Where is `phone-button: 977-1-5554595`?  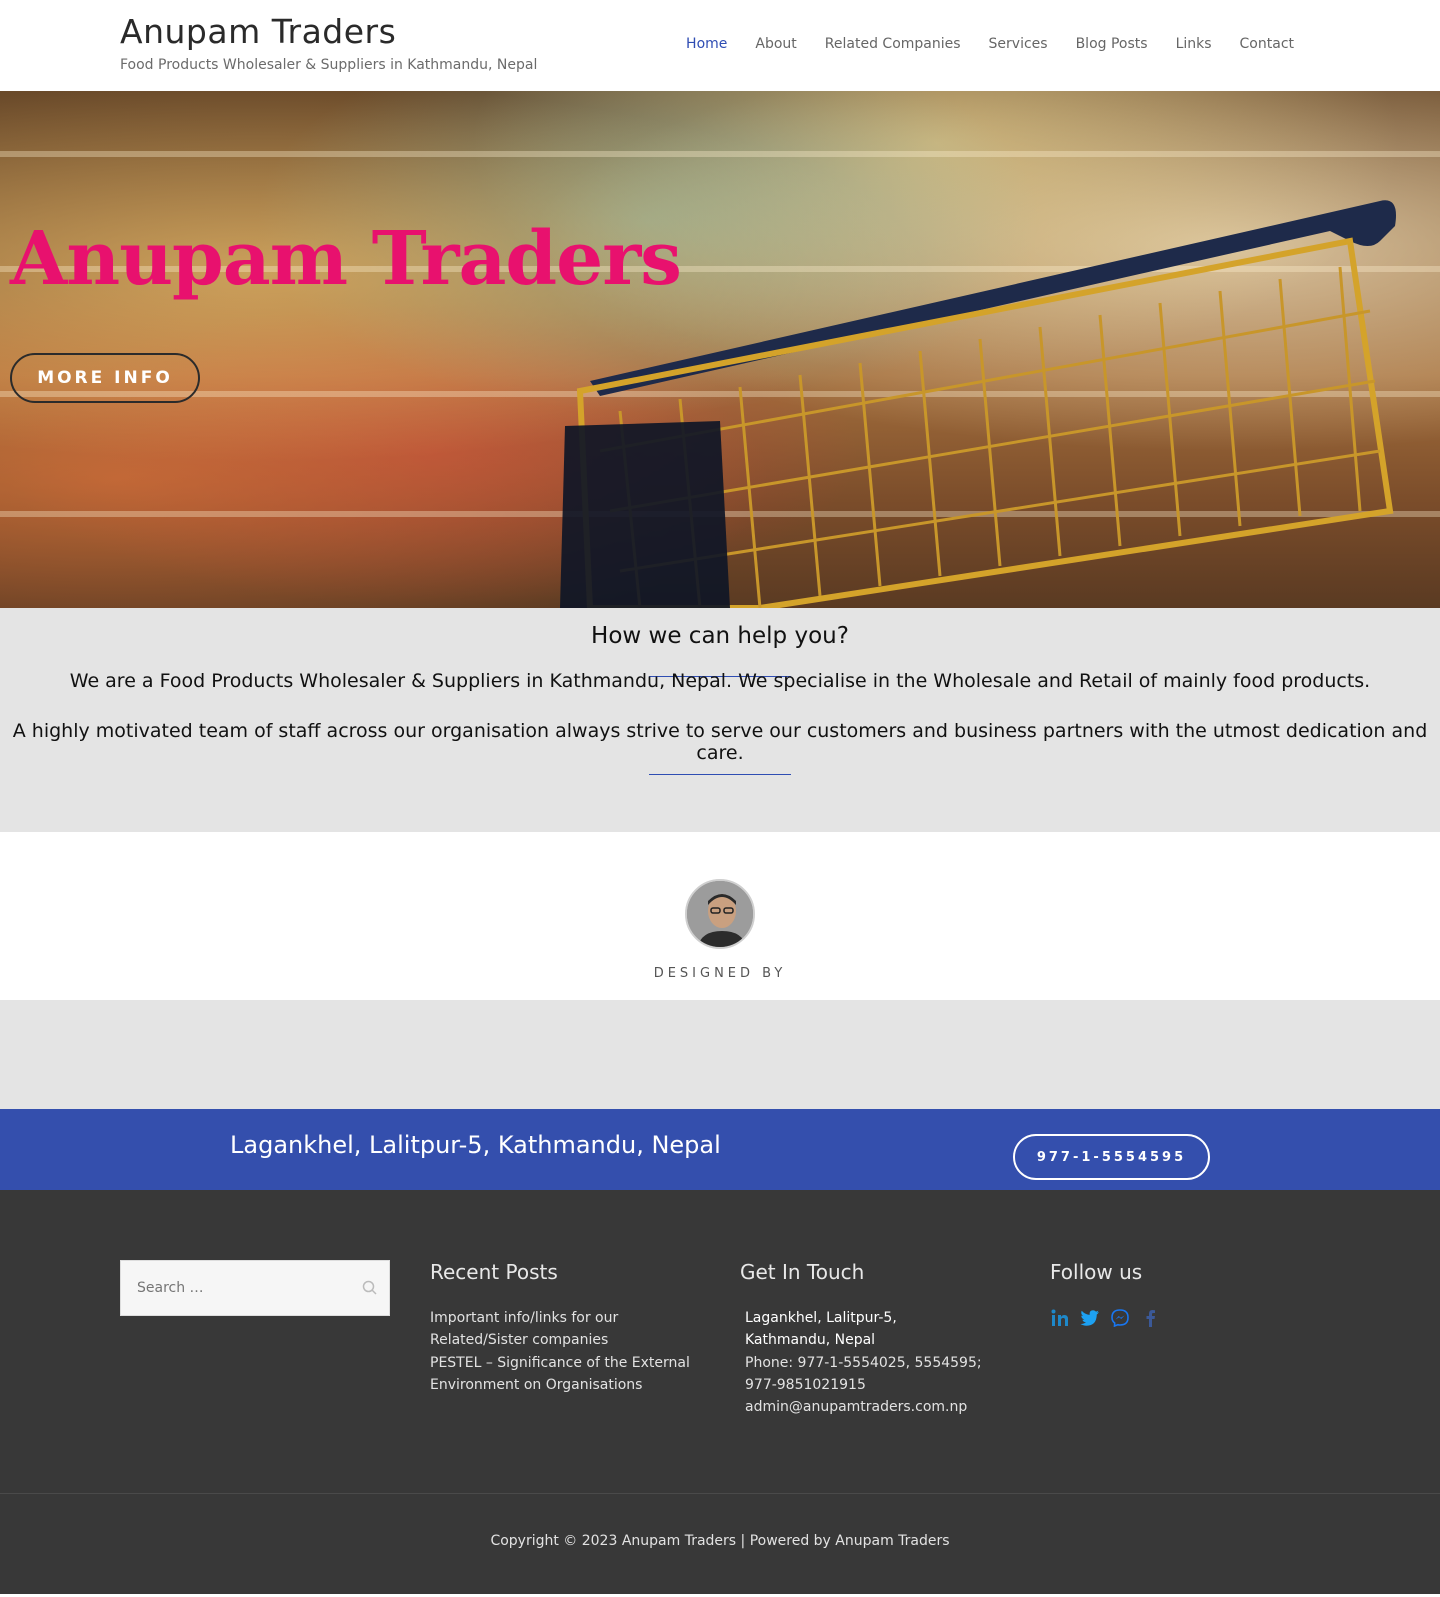
phone-button: 977-1-5554595 is located at coordinates (1111, 1157).